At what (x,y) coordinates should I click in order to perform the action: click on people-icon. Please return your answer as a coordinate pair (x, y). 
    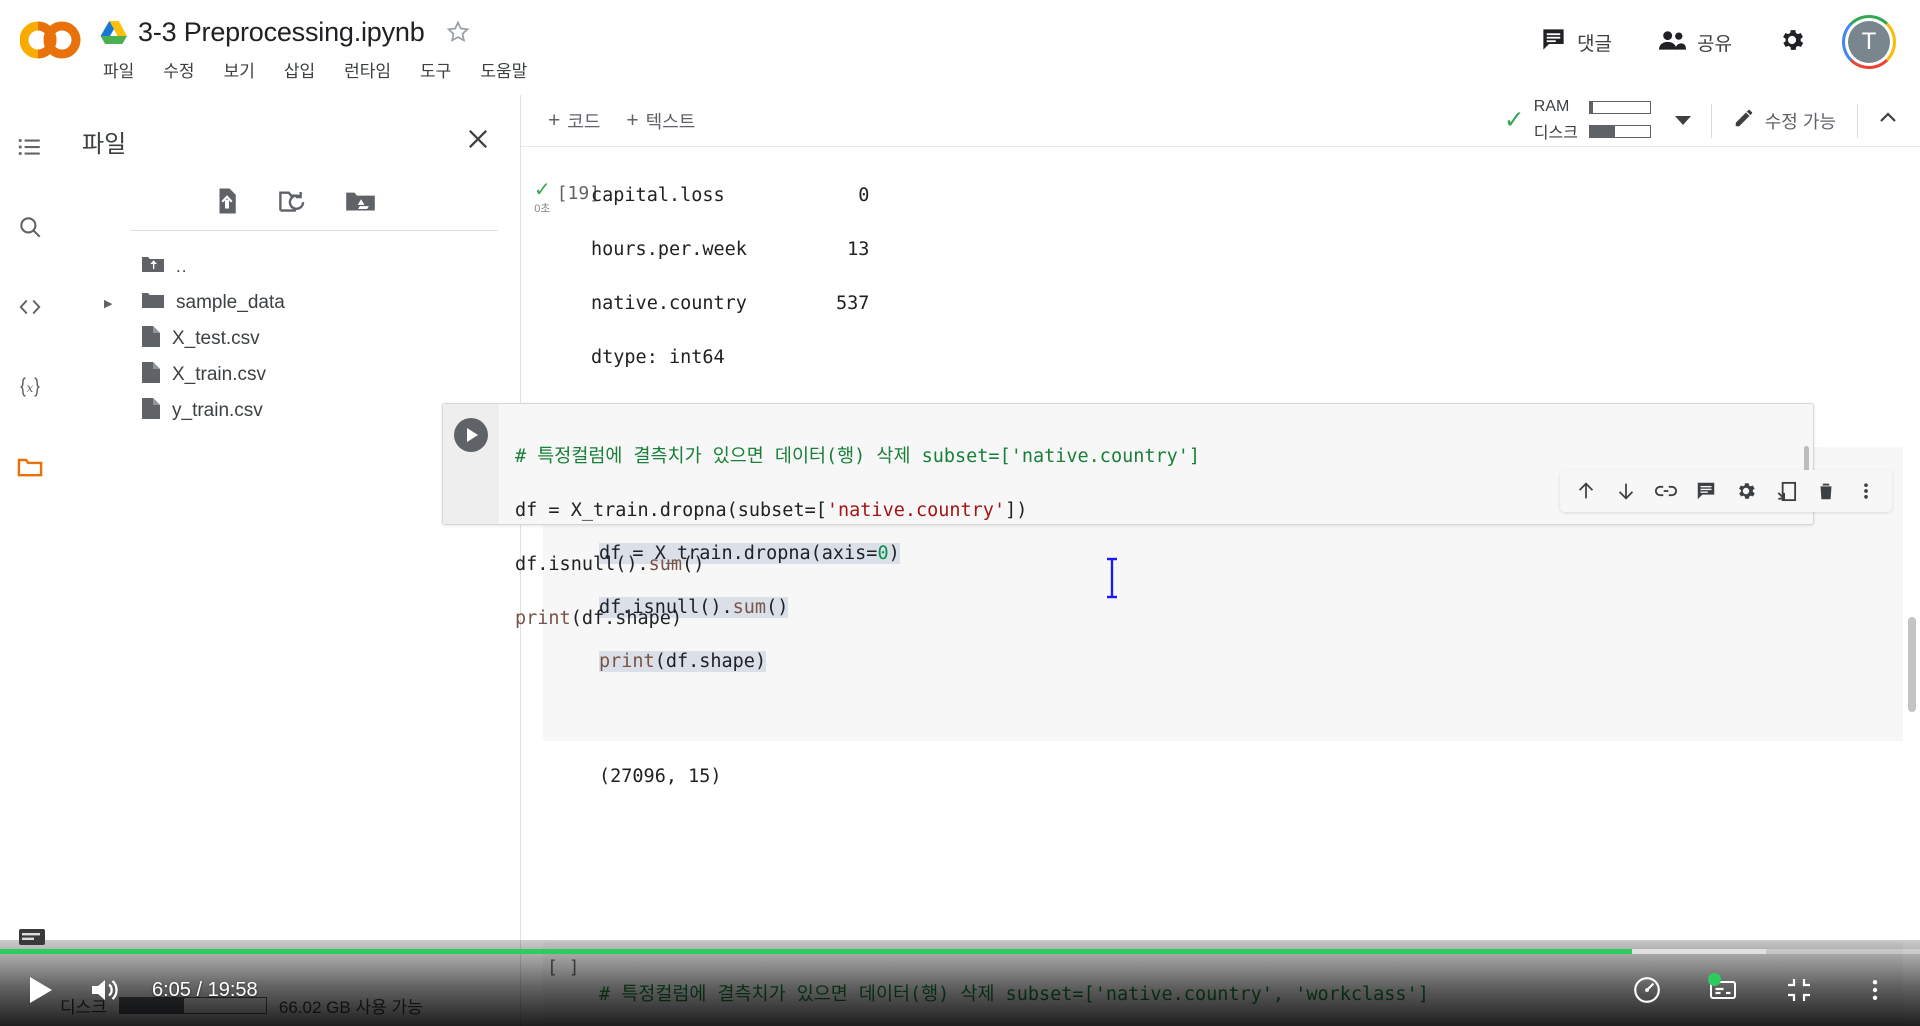
    Looking at the image, I should click on (1672, 42).